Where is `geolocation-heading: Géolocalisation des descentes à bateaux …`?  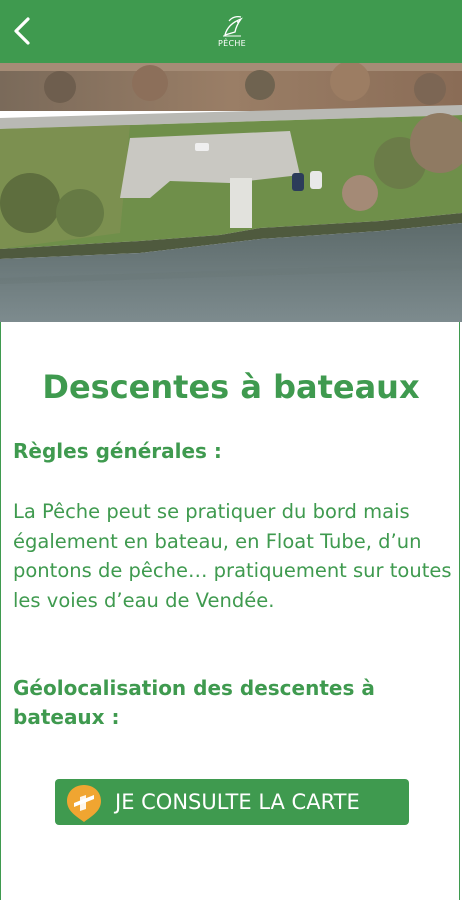 geolocation-heading: Géolocalisation des descentes à bateaux … is located at coordinates (194, 702).